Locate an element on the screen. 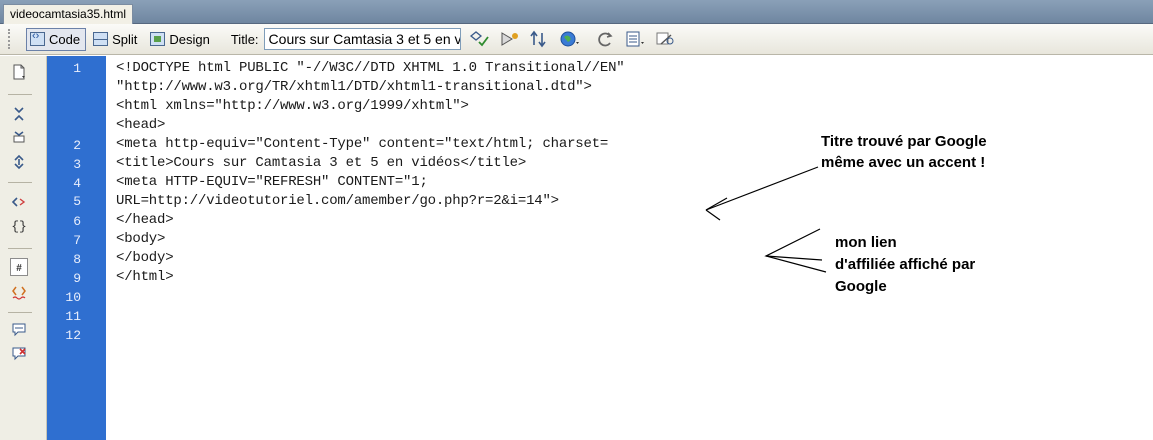 The height and width of the screenshot is (440, 1153). visual-aids-icon is located at coordinates (666, 39).